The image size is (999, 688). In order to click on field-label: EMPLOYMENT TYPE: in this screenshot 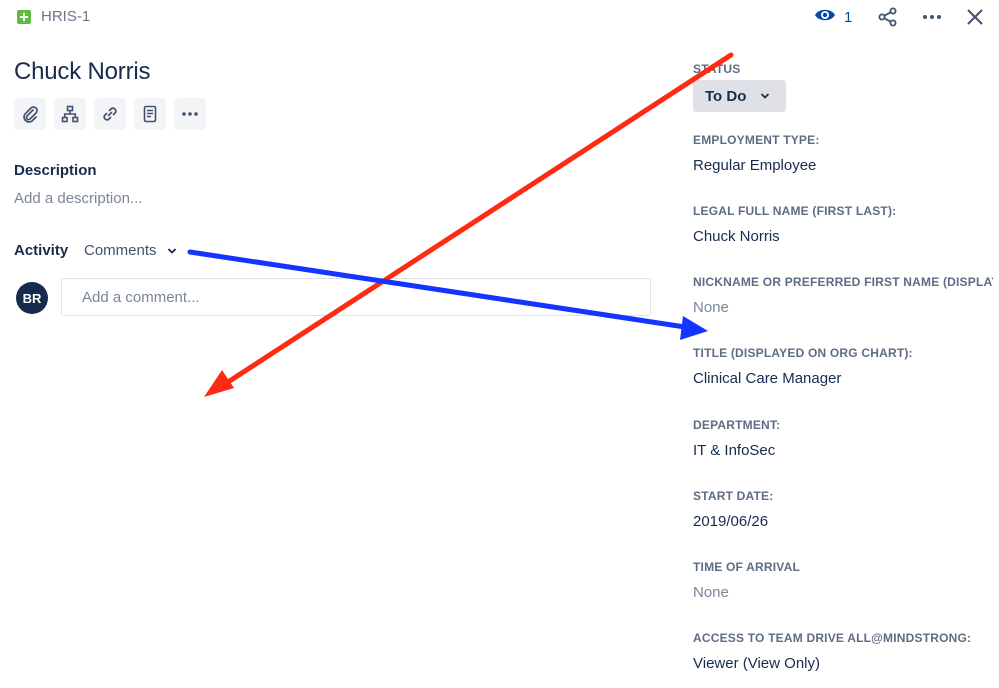, I will do `click(756, 140)`.